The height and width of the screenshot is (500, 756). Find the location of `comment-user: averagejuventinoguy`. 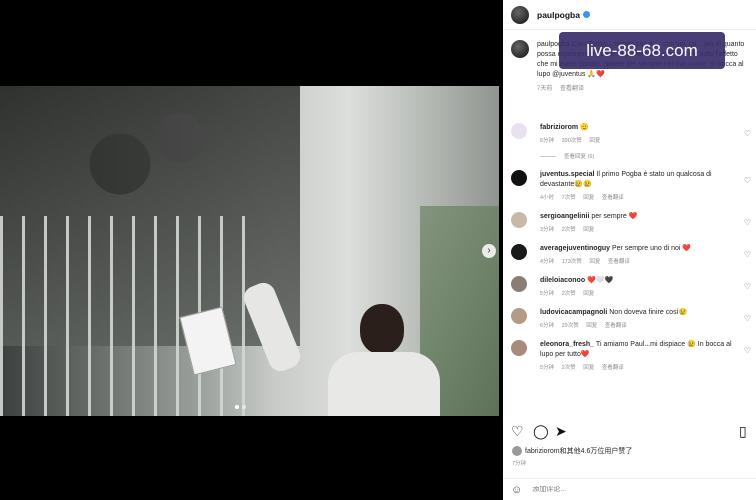

comment-user: averagejuventinoguy is located at coordinates (575, 248).